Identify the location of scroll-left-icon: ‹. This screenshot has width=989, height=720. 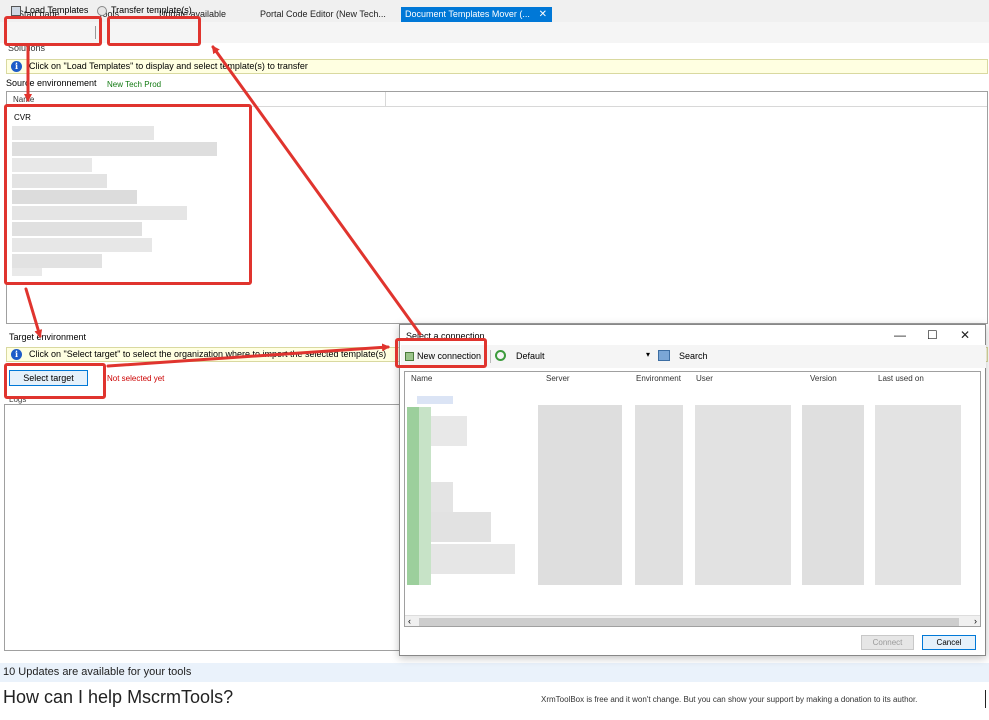
(409, 621).